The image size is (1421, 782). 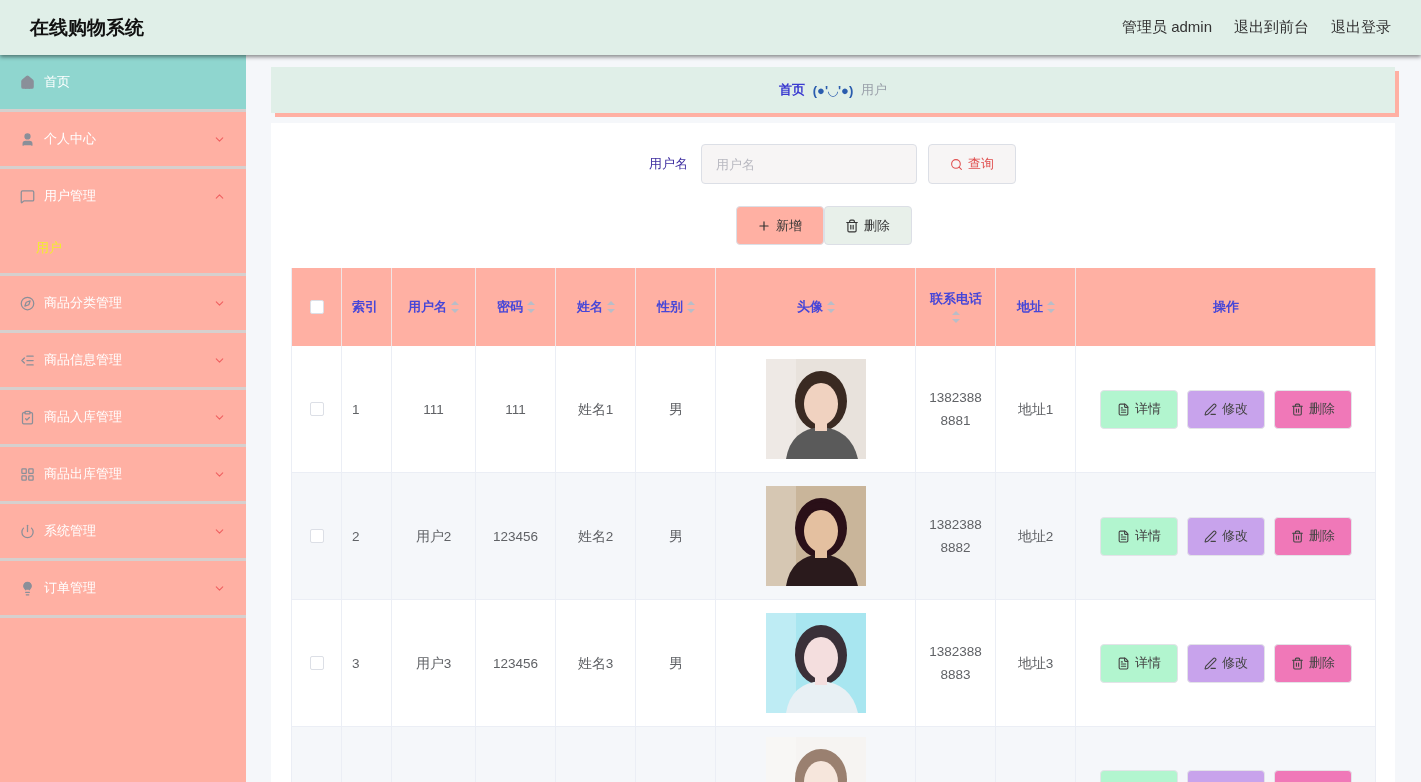 What do you see at coordinates (956, 536) in the screenshot?
I see `table-cell: 13823888882` at bounding box center [956, 536].